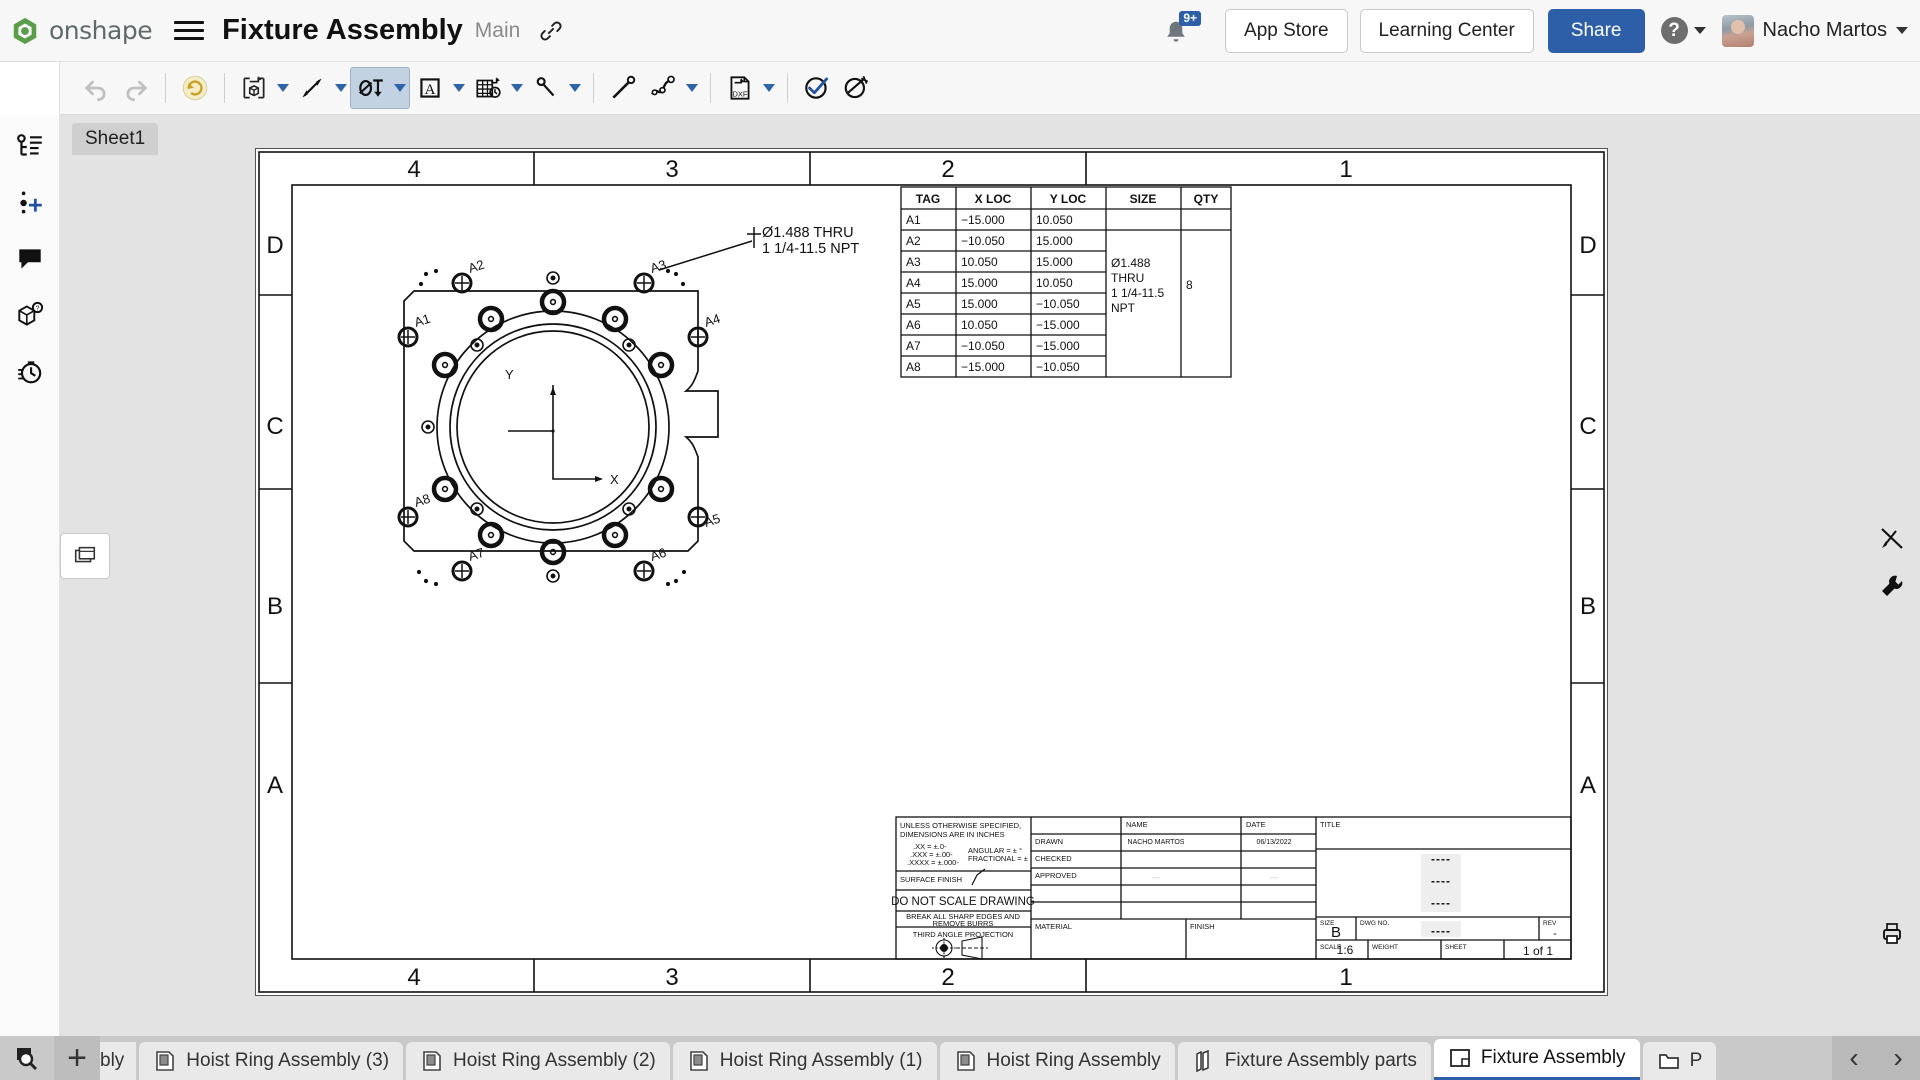  What do you see at coordinates (195, 88) in the screenshot?
I see `rotate-view-icon` at bounding box center [195, 88].